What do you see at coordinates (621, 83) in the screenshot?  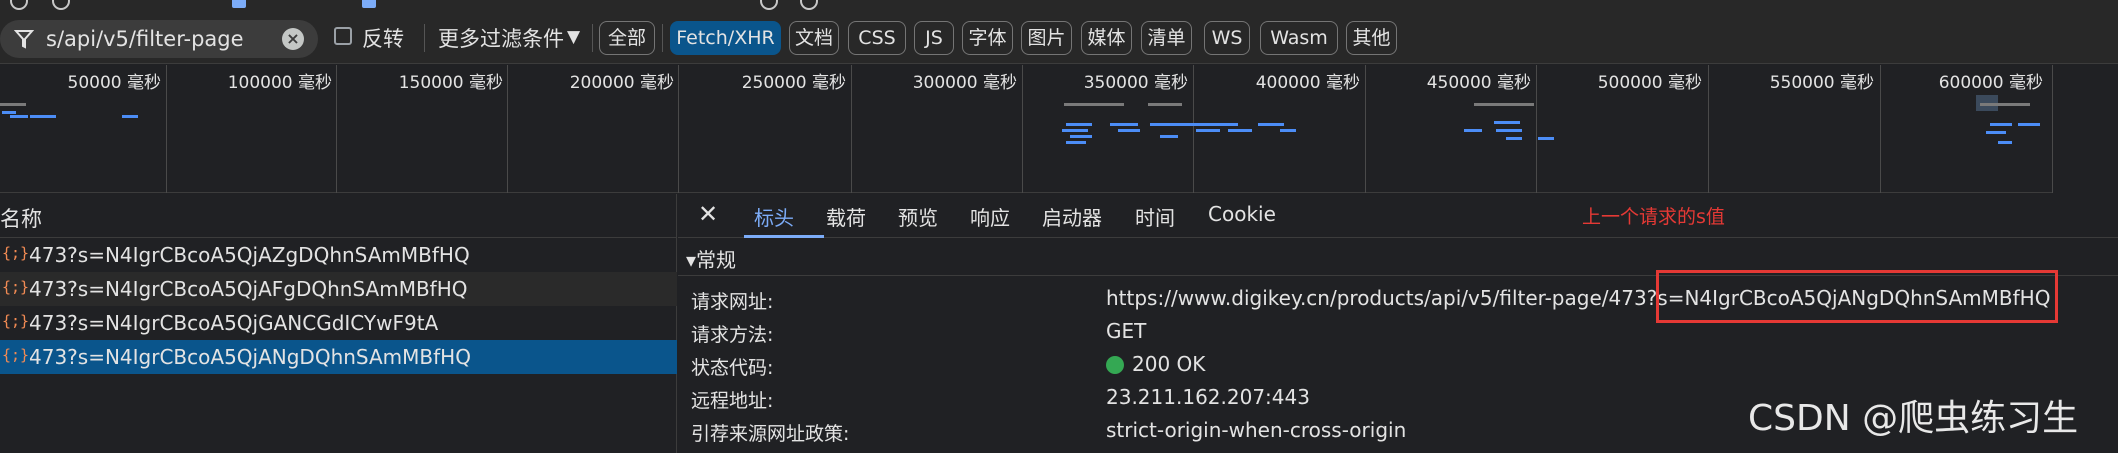 I see `timeline-tick-label: 200000 毫秒` at bounding box center [621, 83].